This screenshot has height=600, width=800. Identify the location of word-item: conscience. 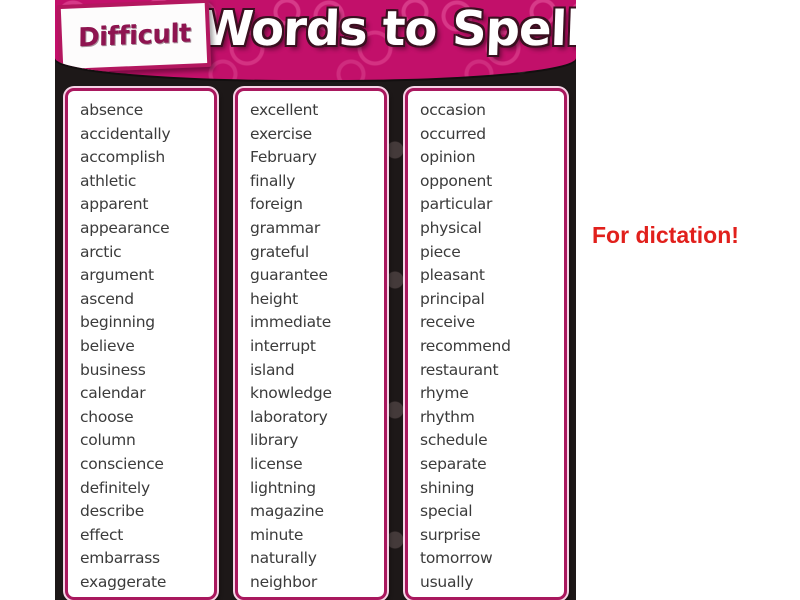
(122, 463).